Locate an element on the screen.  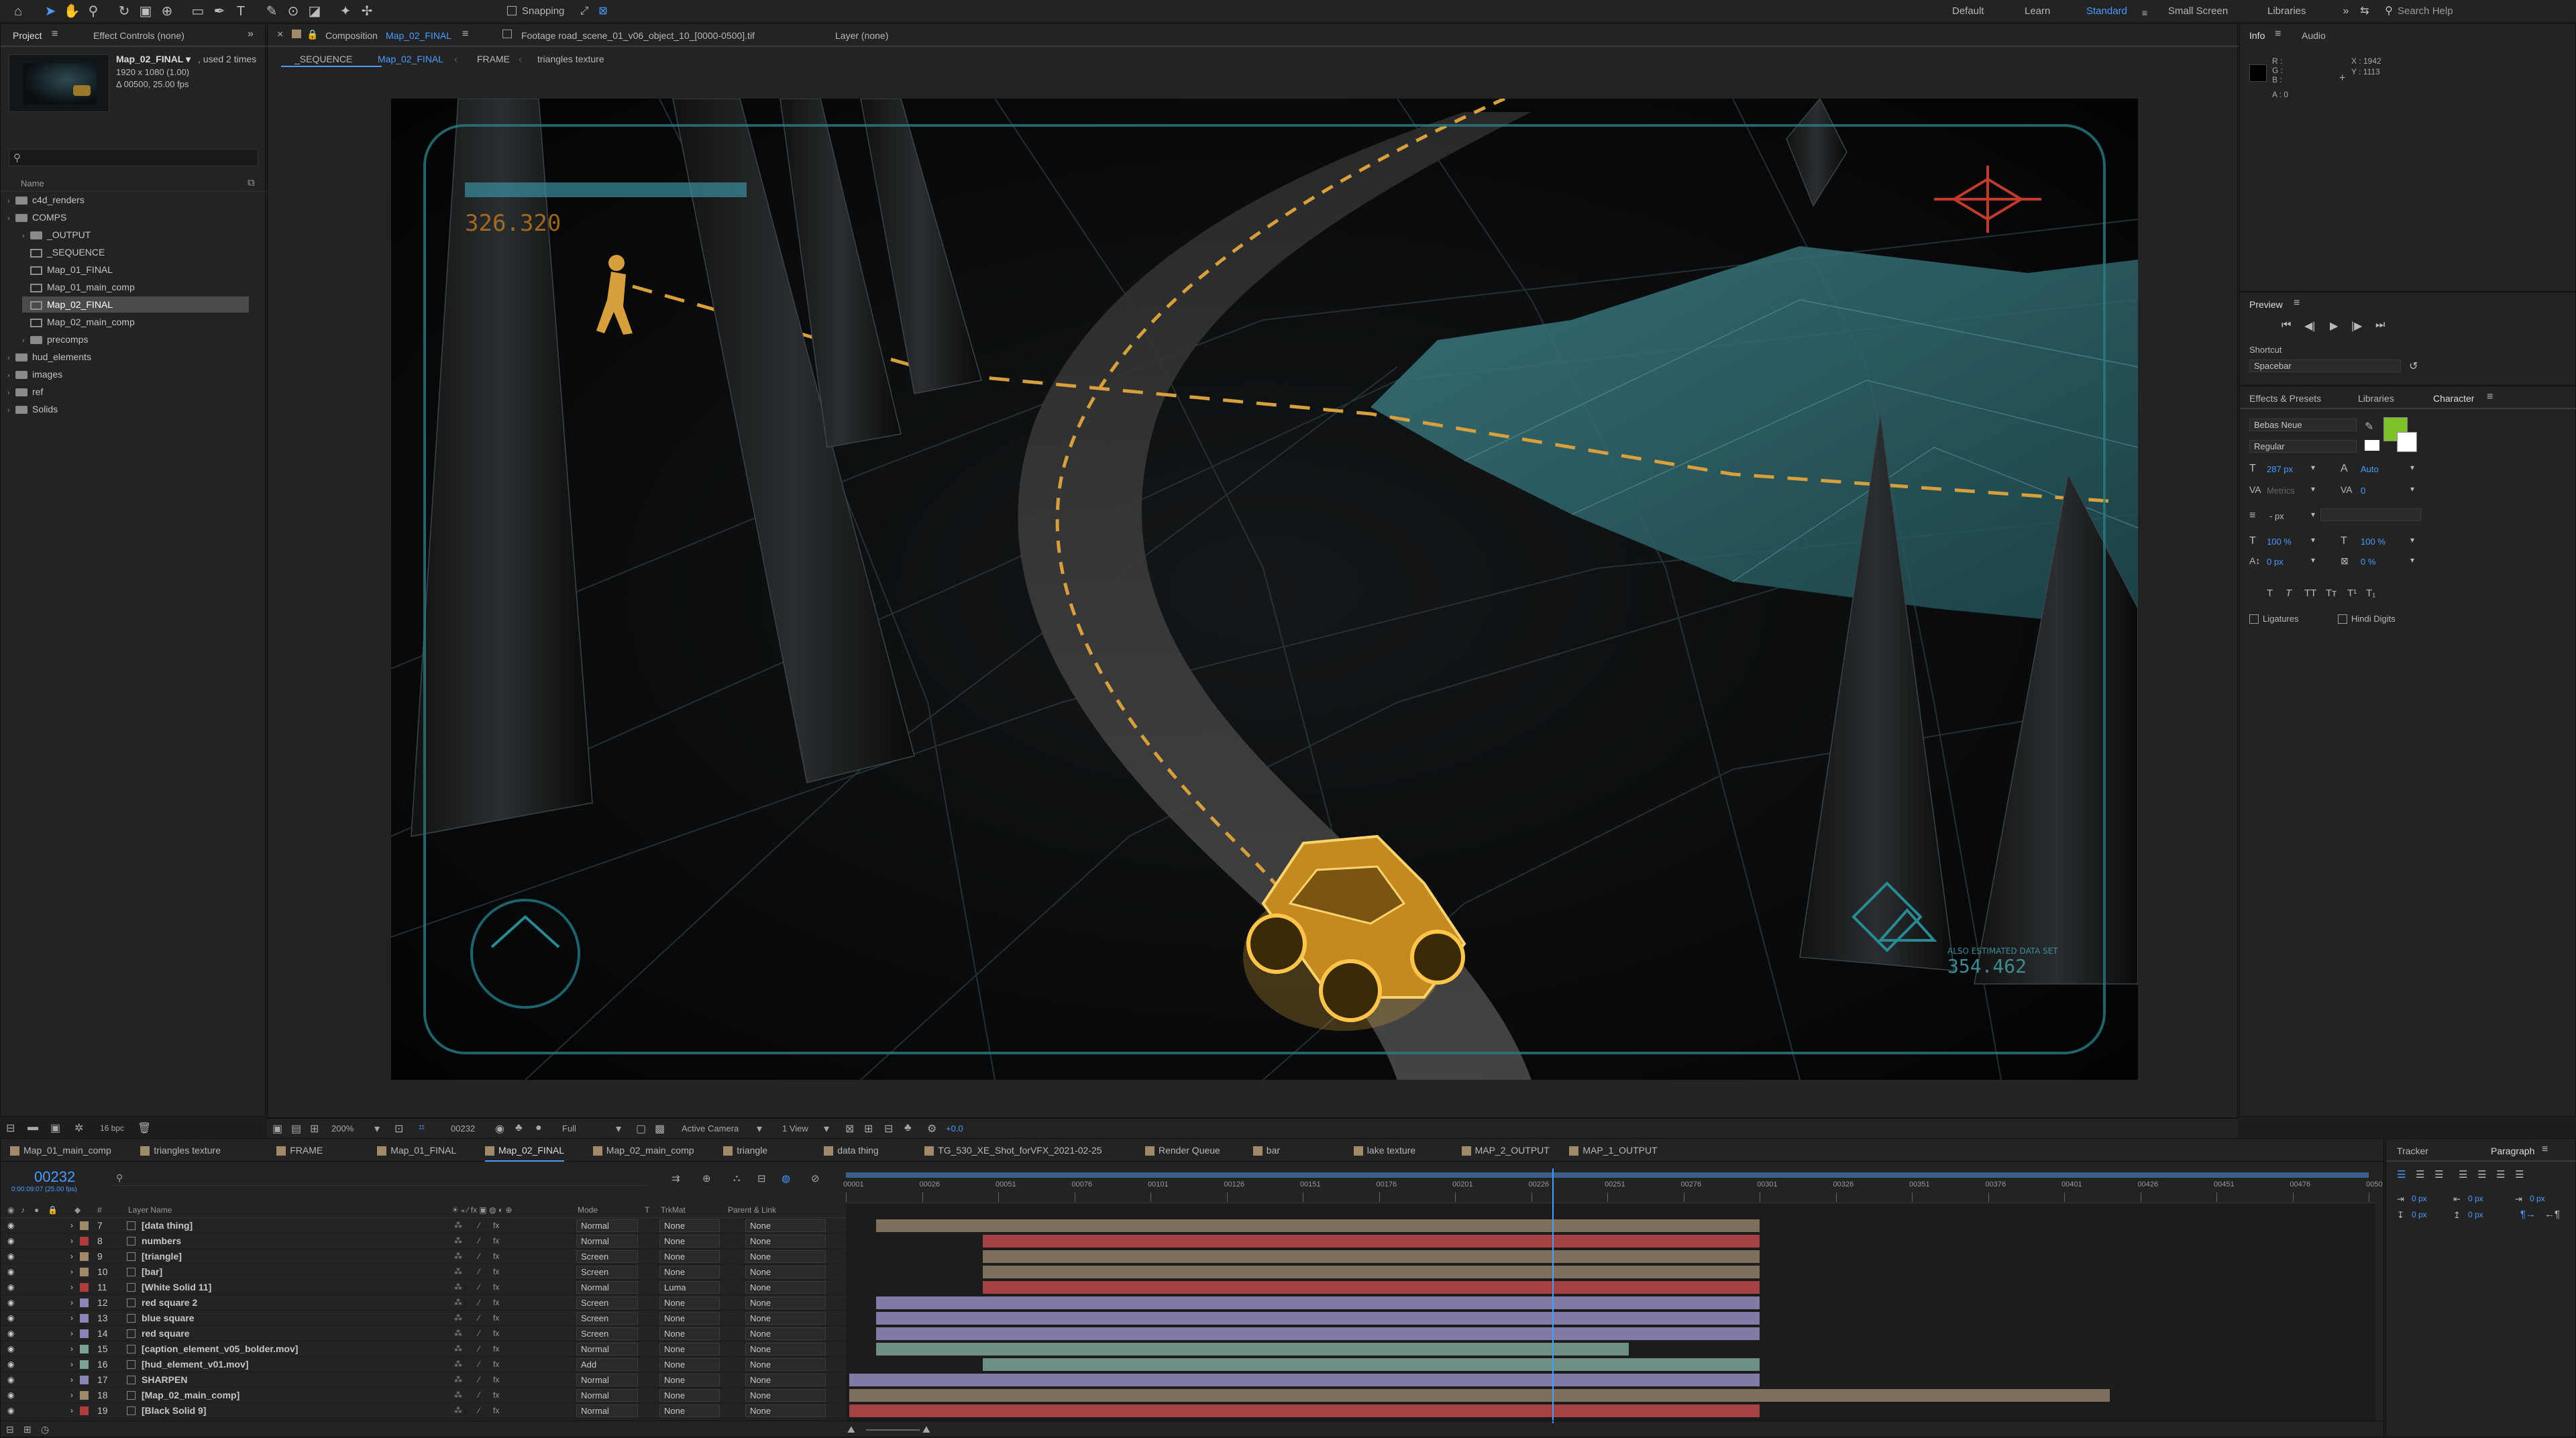
composition-menu-icon: ≡ is located at coordinates (465, 34).